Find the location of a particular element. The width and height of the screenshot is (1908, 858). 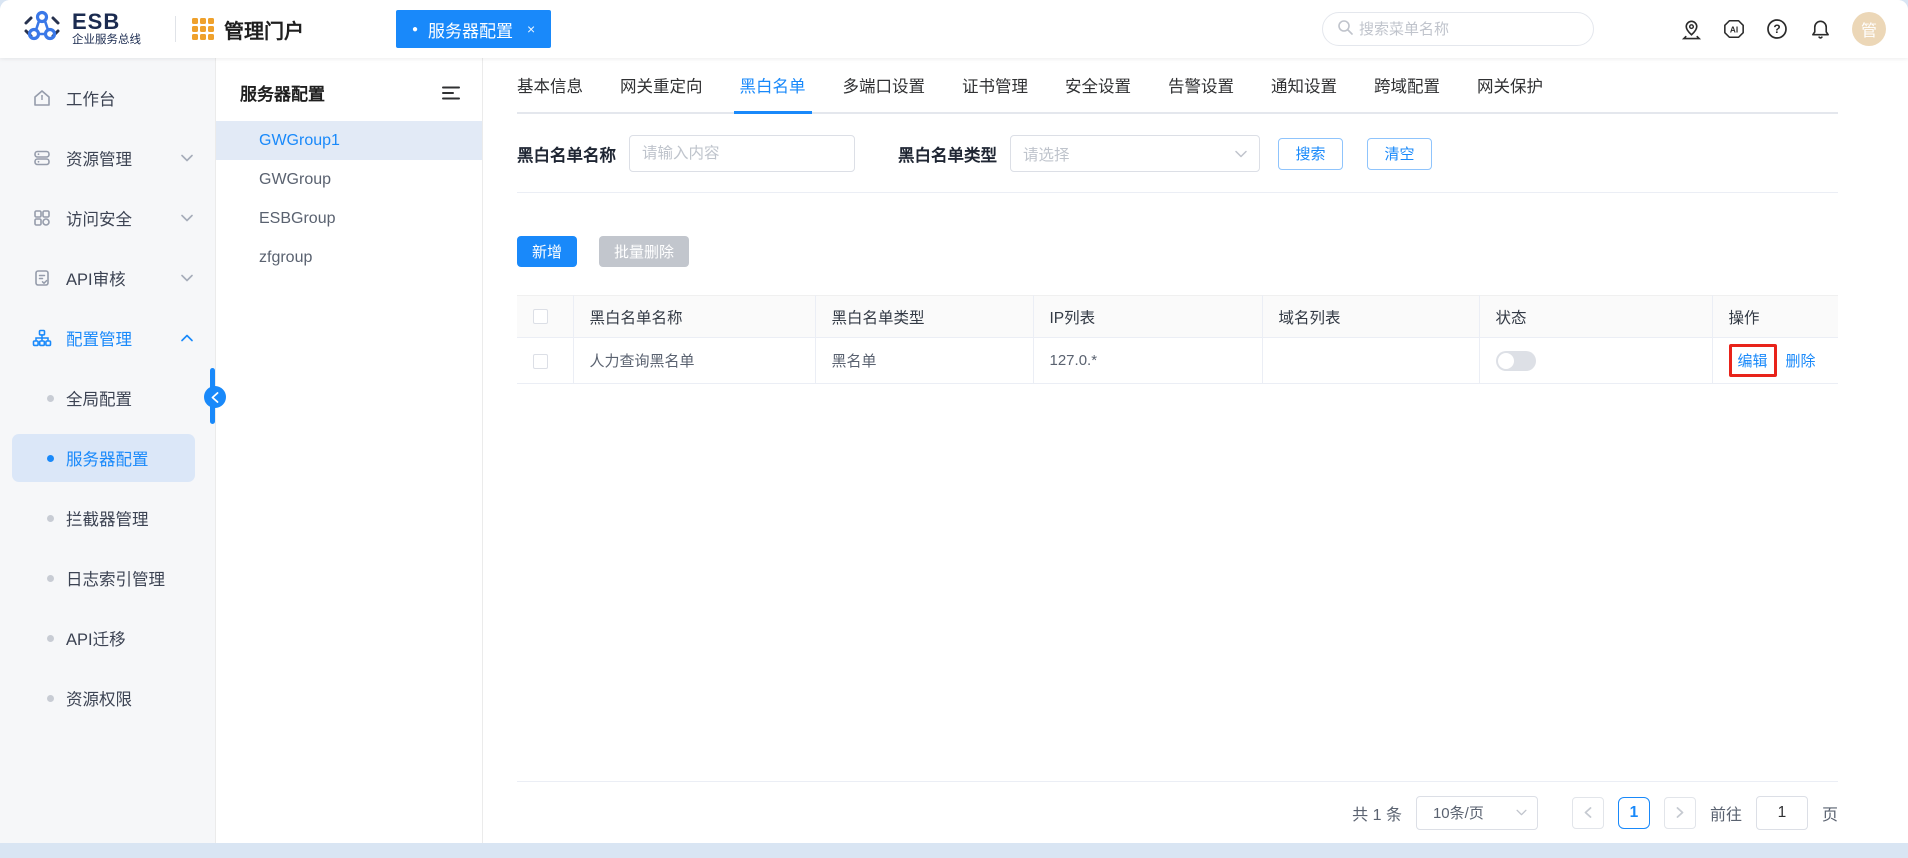

tab-multiport: 多端口设置 is located at coordinates (884, 85).